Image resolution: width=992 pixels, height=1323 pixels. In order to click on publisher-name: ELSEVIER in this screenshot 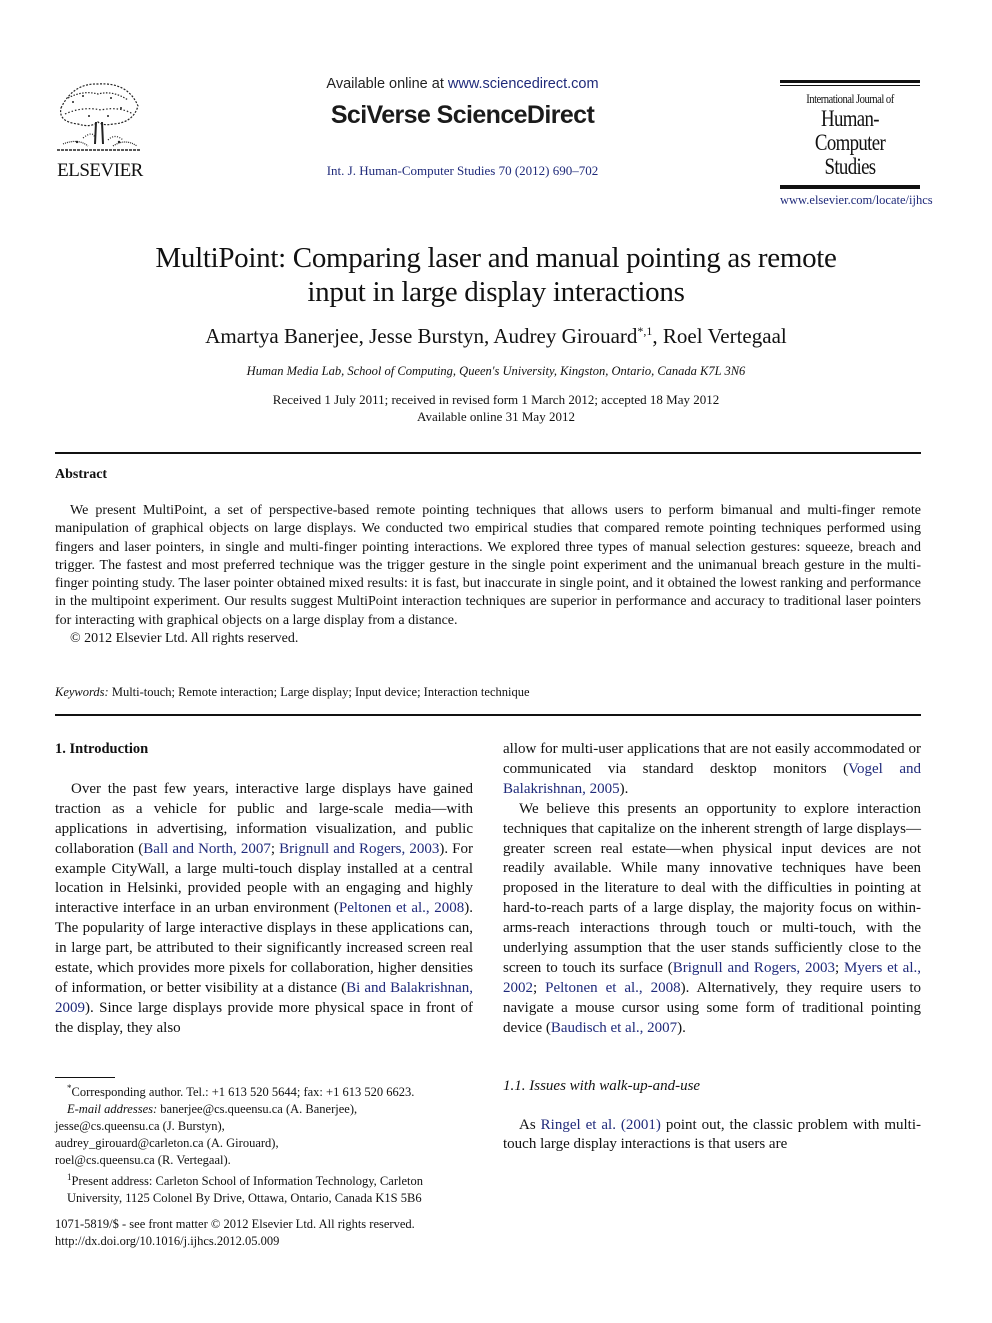, I will do `click(100, 170)`.